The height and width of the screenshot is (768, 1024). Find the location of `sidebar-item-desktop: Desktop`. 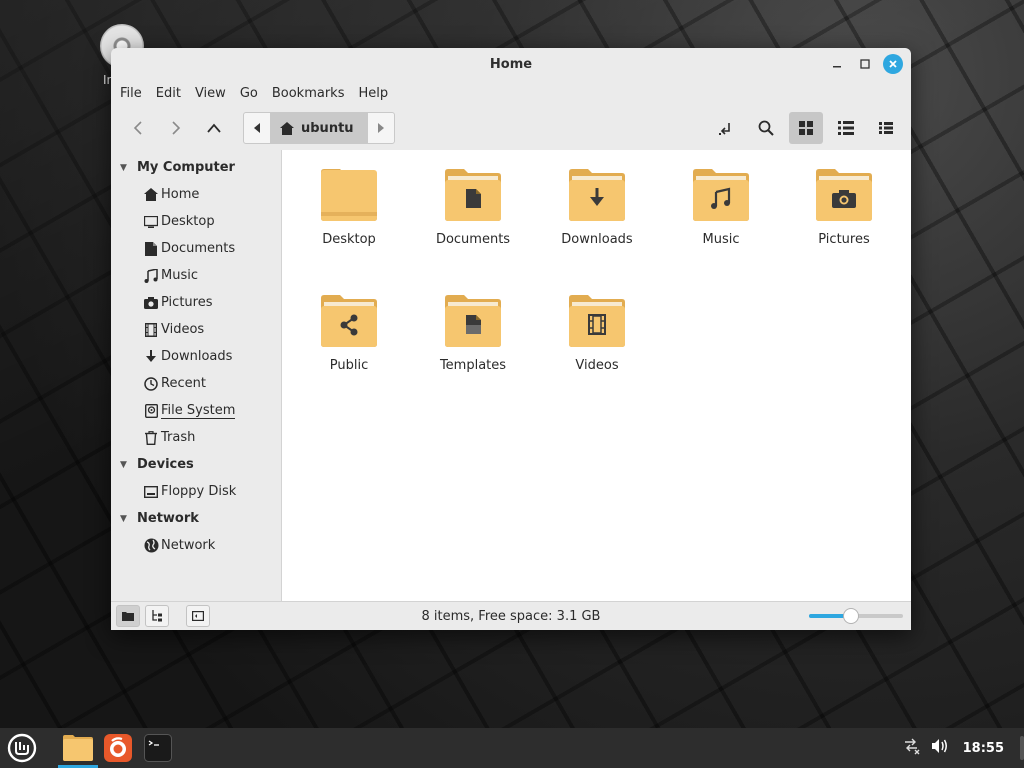

sidebar-item-desktop: Desktop is located at coordinates (196, 221).